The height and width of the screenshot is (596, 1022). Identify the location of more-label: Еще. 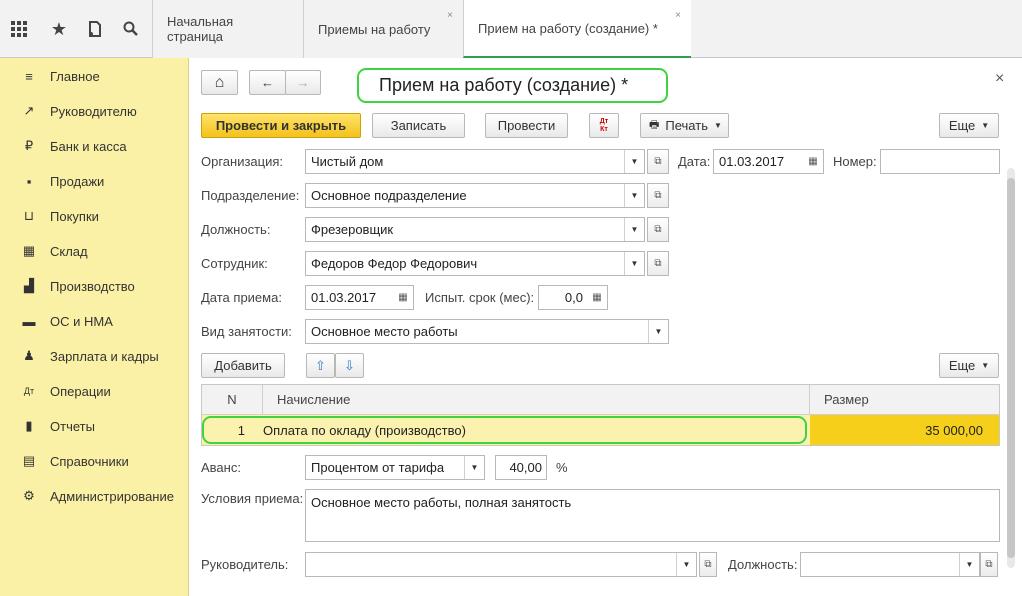
(962, 125).